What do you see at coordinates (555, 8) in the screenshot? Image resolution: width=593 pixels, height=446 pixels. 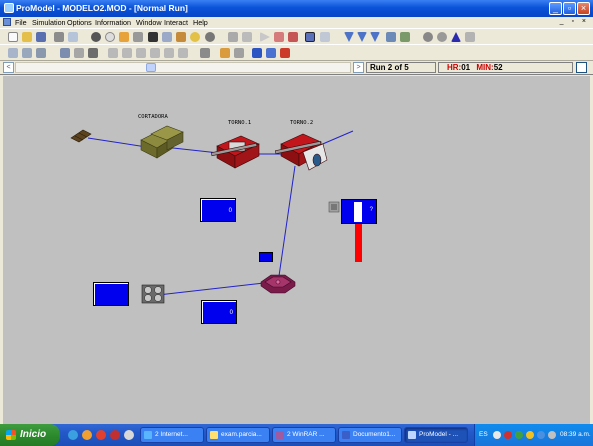 I see `minimize-button: _` at bounding box center [555, 8].